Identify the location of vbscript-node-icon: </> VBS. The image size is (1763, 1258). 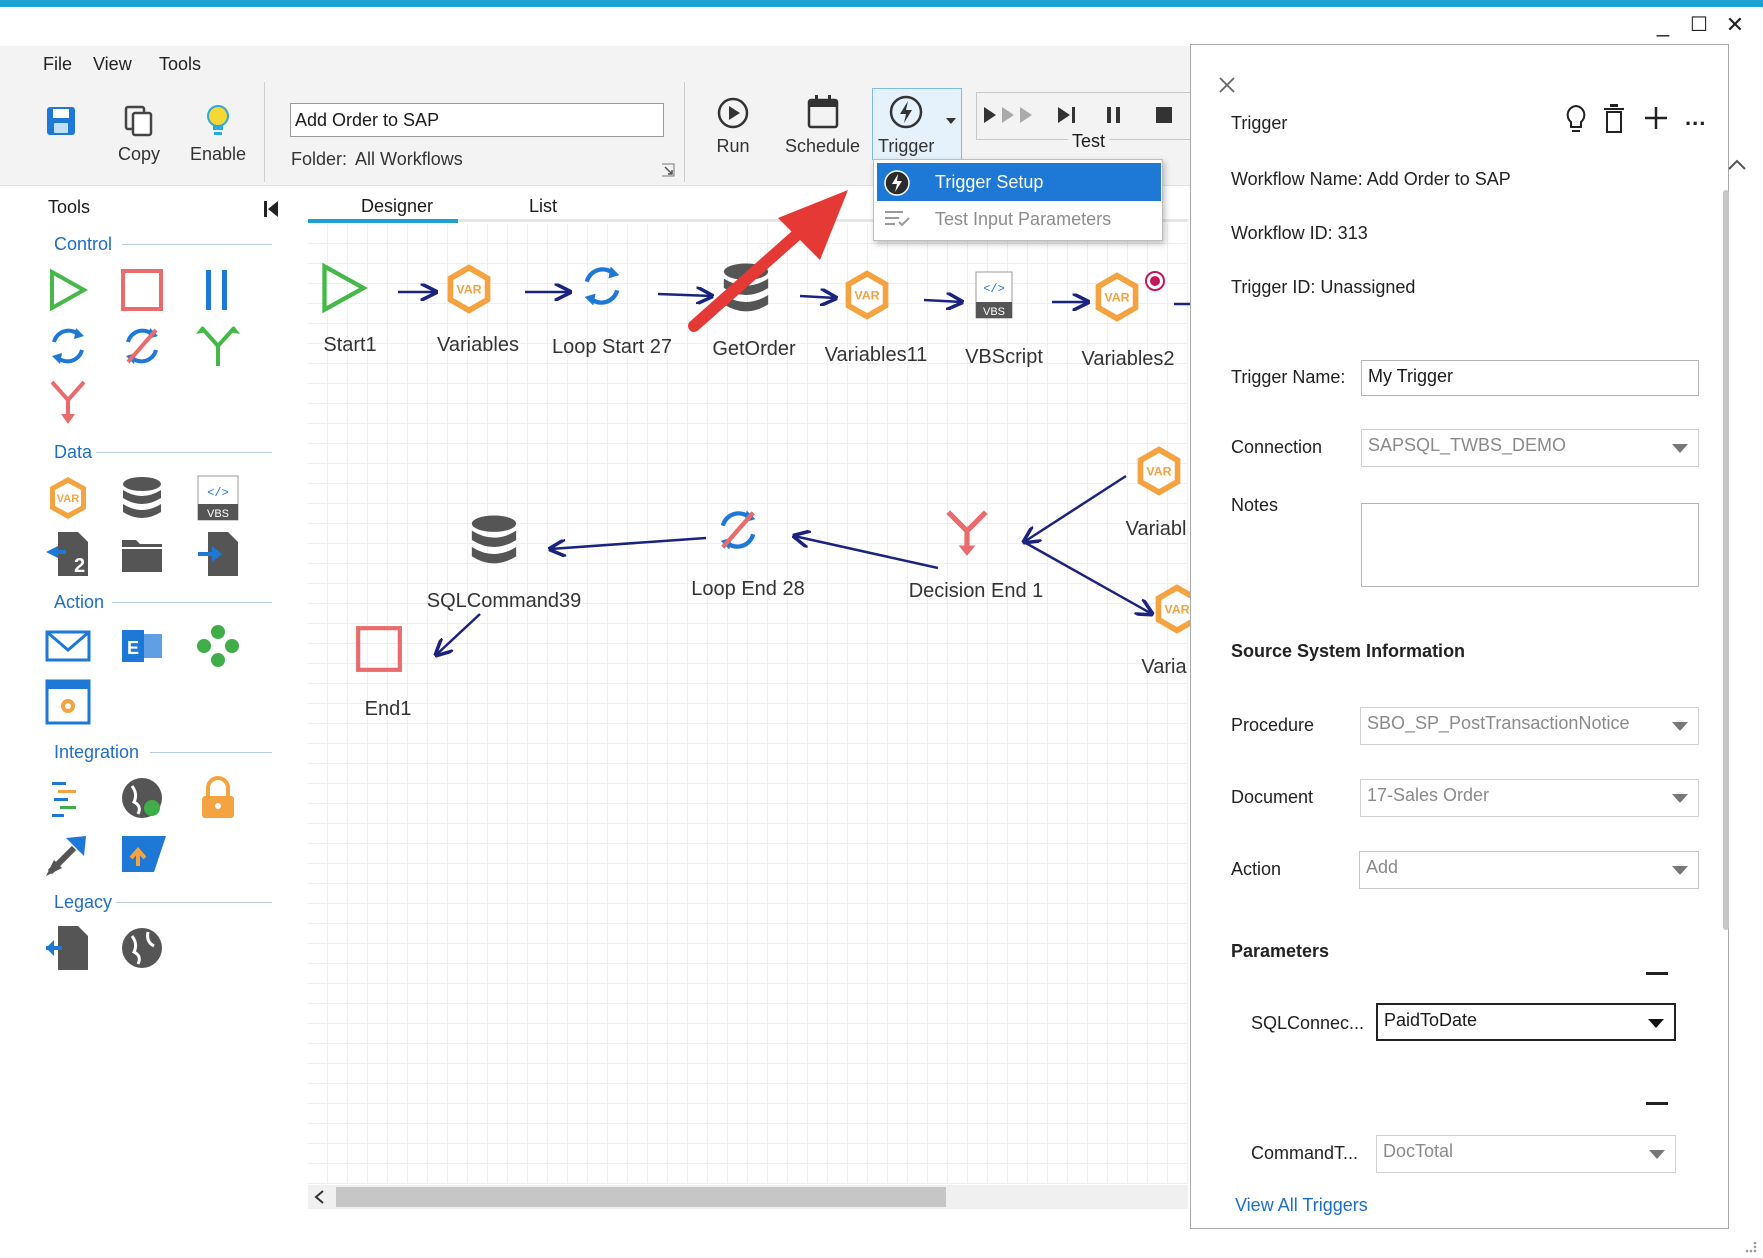
(994, 295).